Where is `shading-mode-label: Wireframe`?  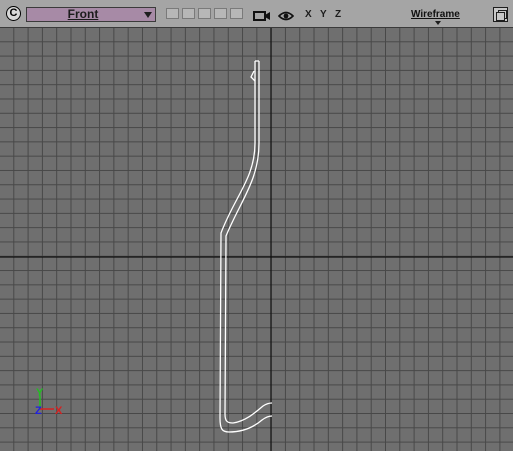 shading-mode-label: Wireframe is located at coordinates (435, 14).